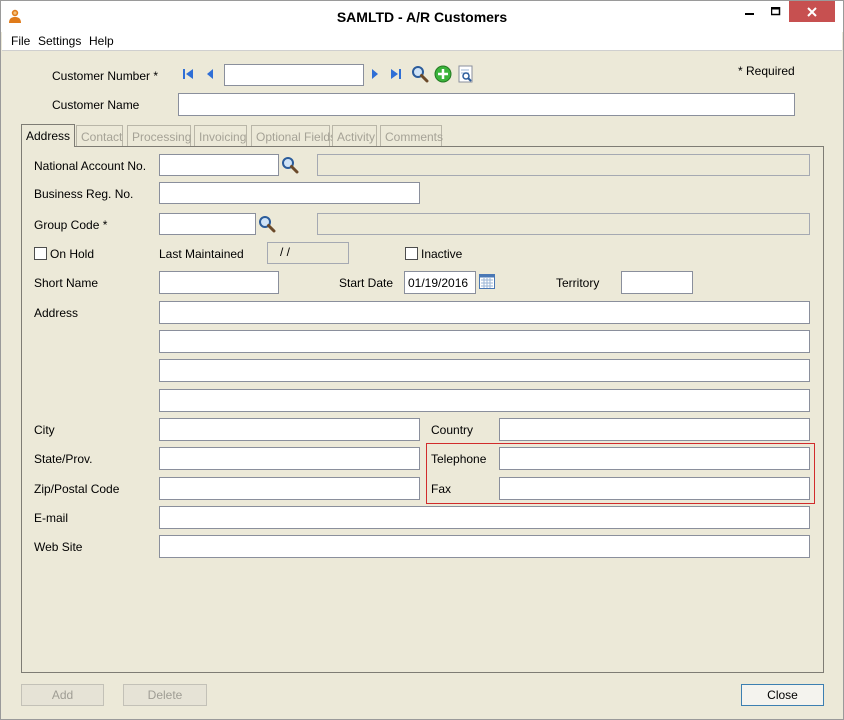  I want to click on tab-comments: Comments, so click(411, 135).